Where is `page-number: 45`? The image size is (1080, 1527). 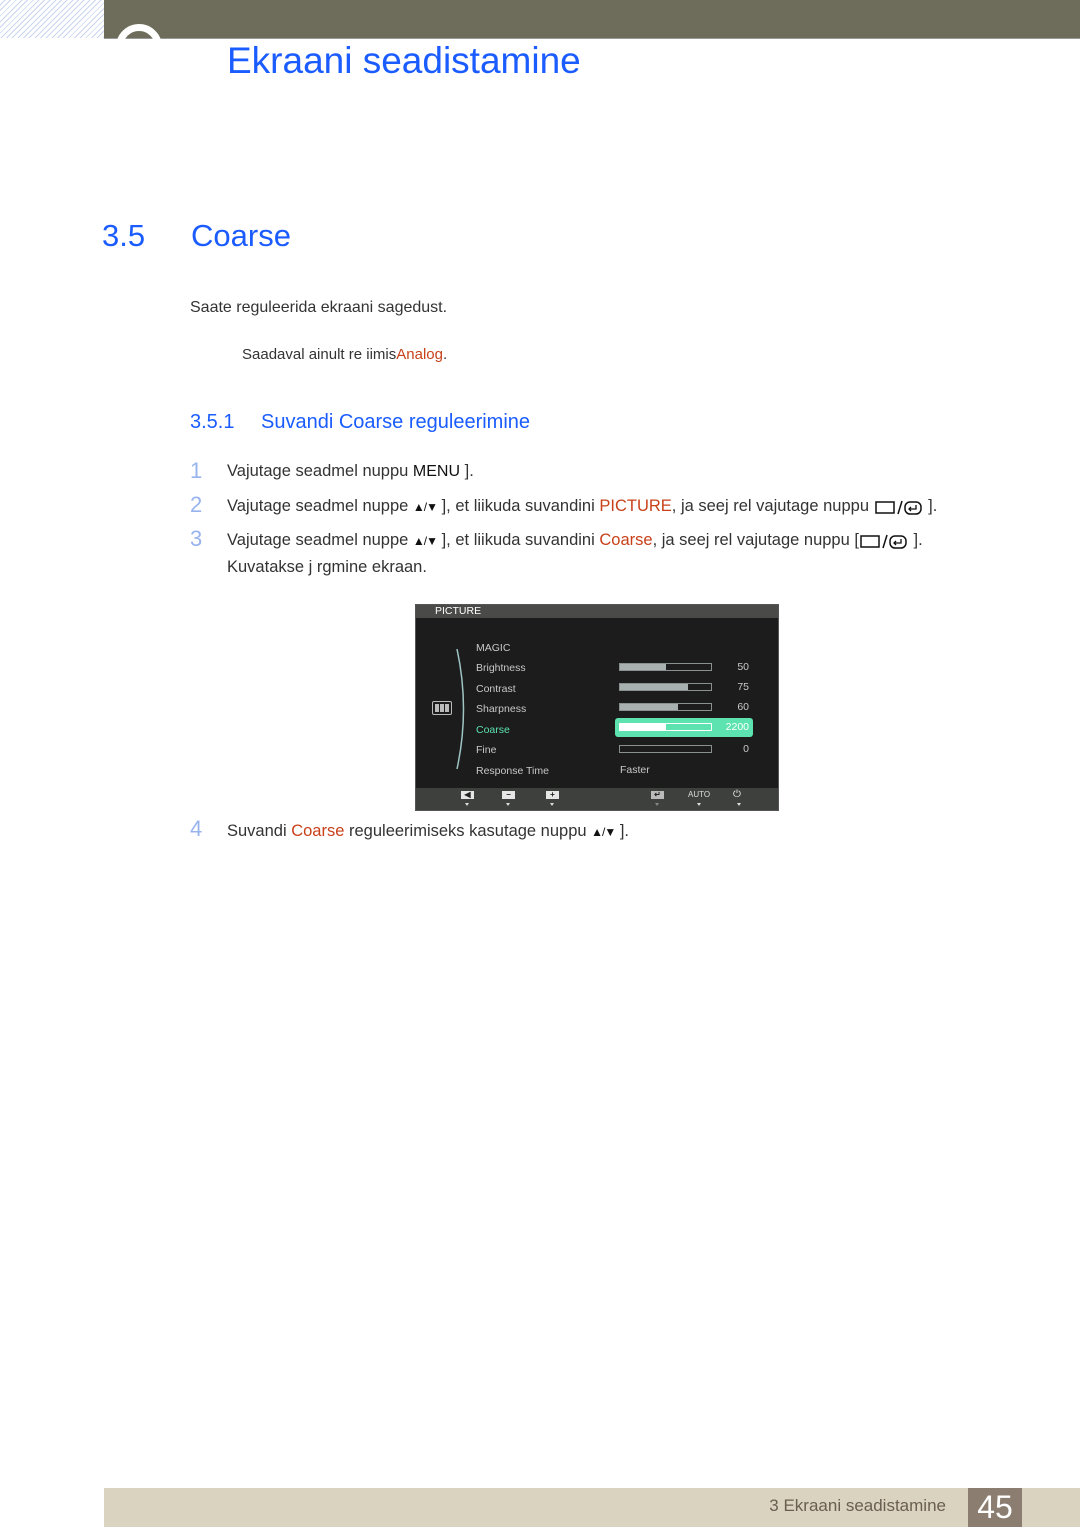
page-number: 45 is located at coordinates (995, 1507).